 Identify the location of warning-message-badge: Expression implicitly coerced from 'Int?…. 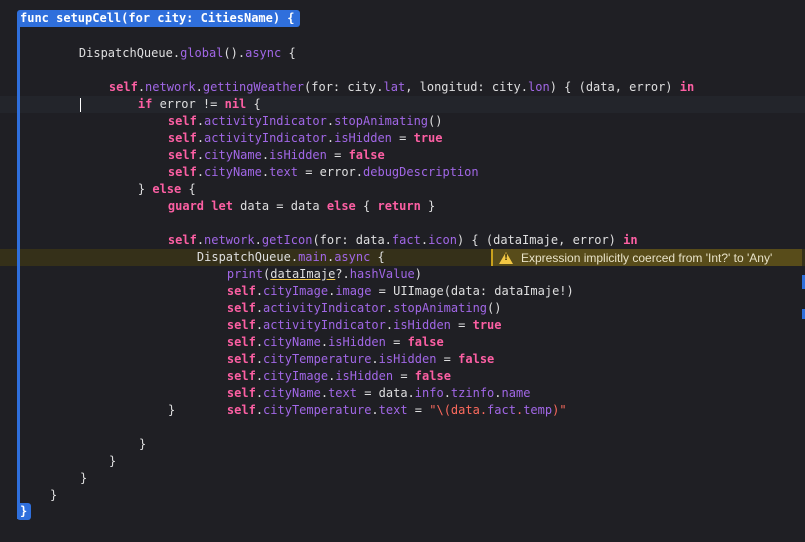
(646, 257).